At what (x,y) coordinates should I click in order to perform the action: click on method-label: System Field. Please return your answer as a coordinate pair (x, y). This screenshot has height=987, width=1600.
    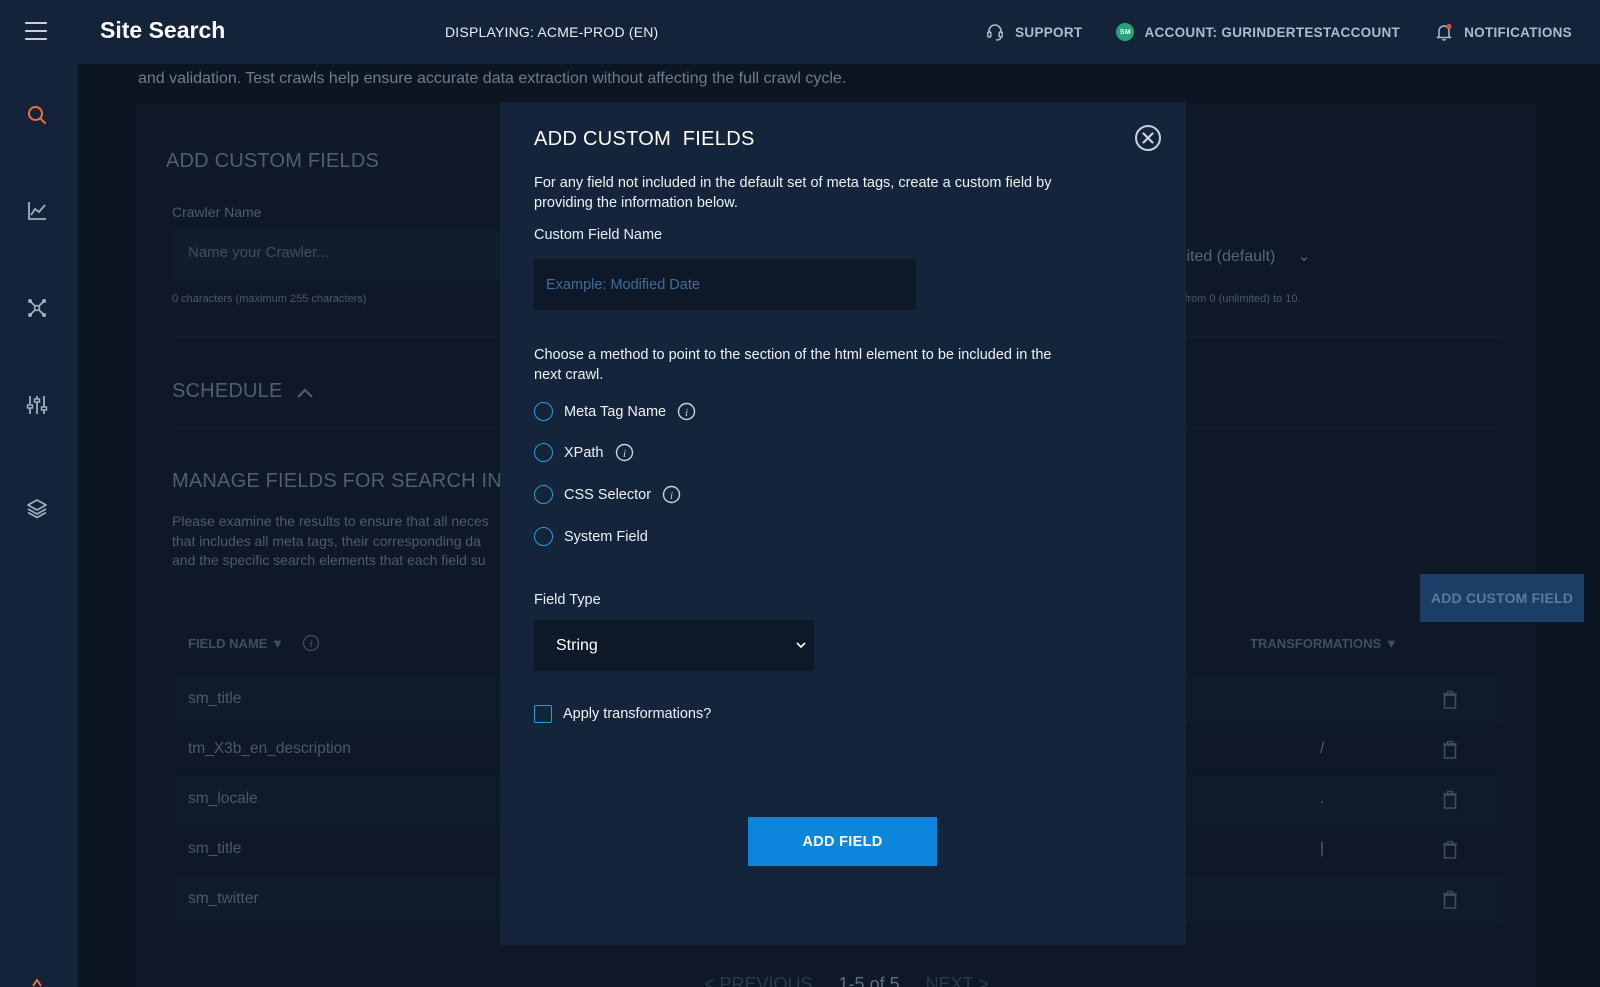
    Looking at the image, I should click on (606, 536).